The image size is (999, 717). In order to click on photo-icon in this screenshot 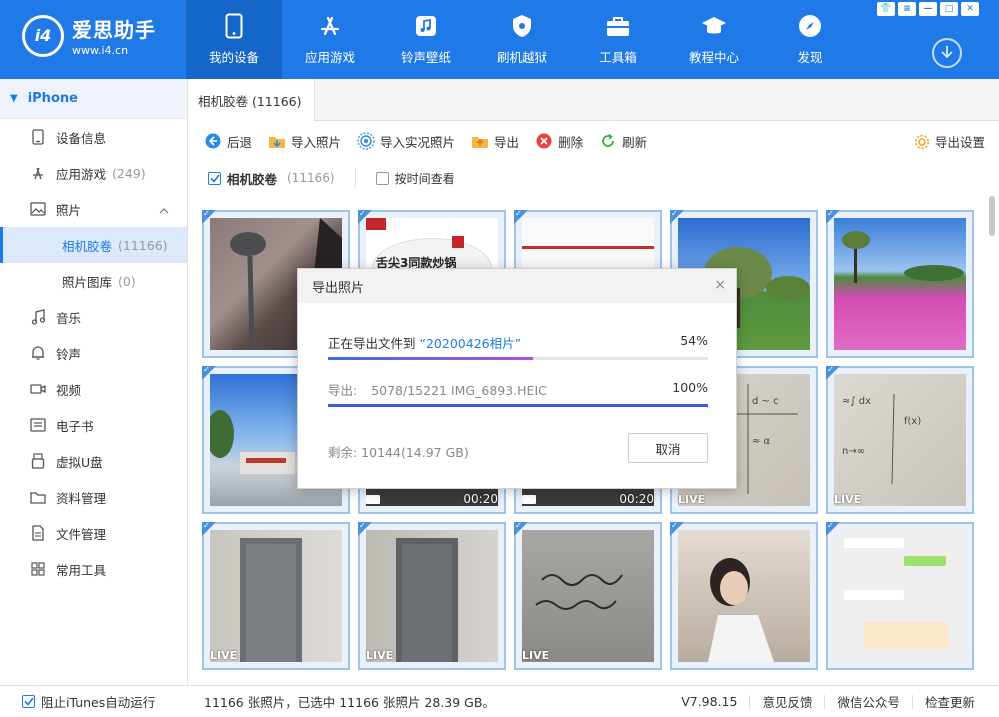, I will do `click(38, 209)`.